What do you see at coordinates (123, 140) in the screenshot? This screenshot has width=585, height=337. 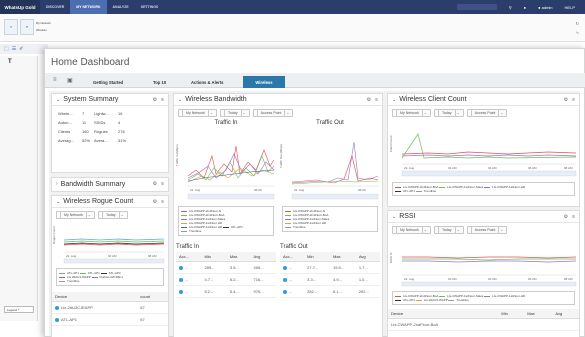 I see `summary-value: 31%` at bounding box center [123, 140].